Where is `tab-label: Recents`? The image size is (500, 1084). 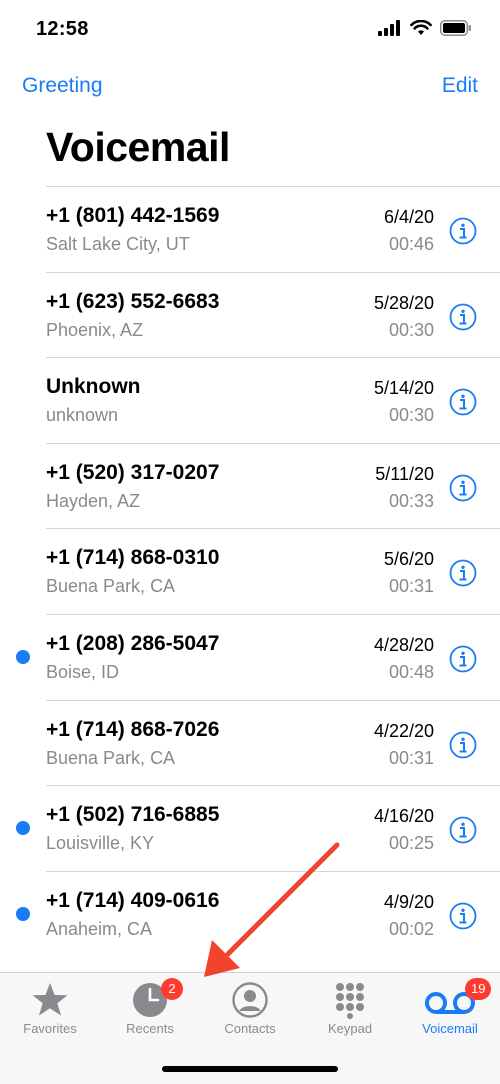 tab-label: Recents is located at coordinates (150, 1028).